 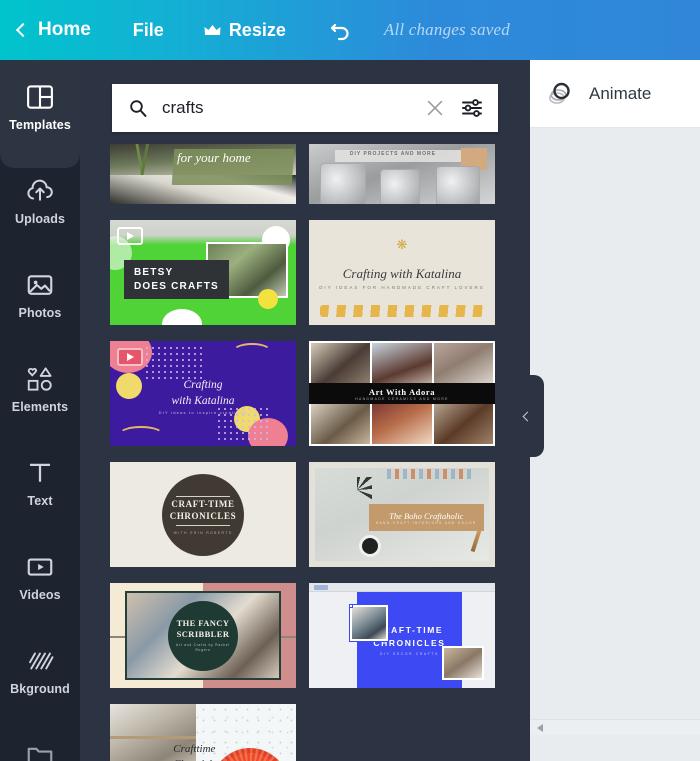 I want to click on template-title: The Boho Craftaholic, so click(x=426, y=515).